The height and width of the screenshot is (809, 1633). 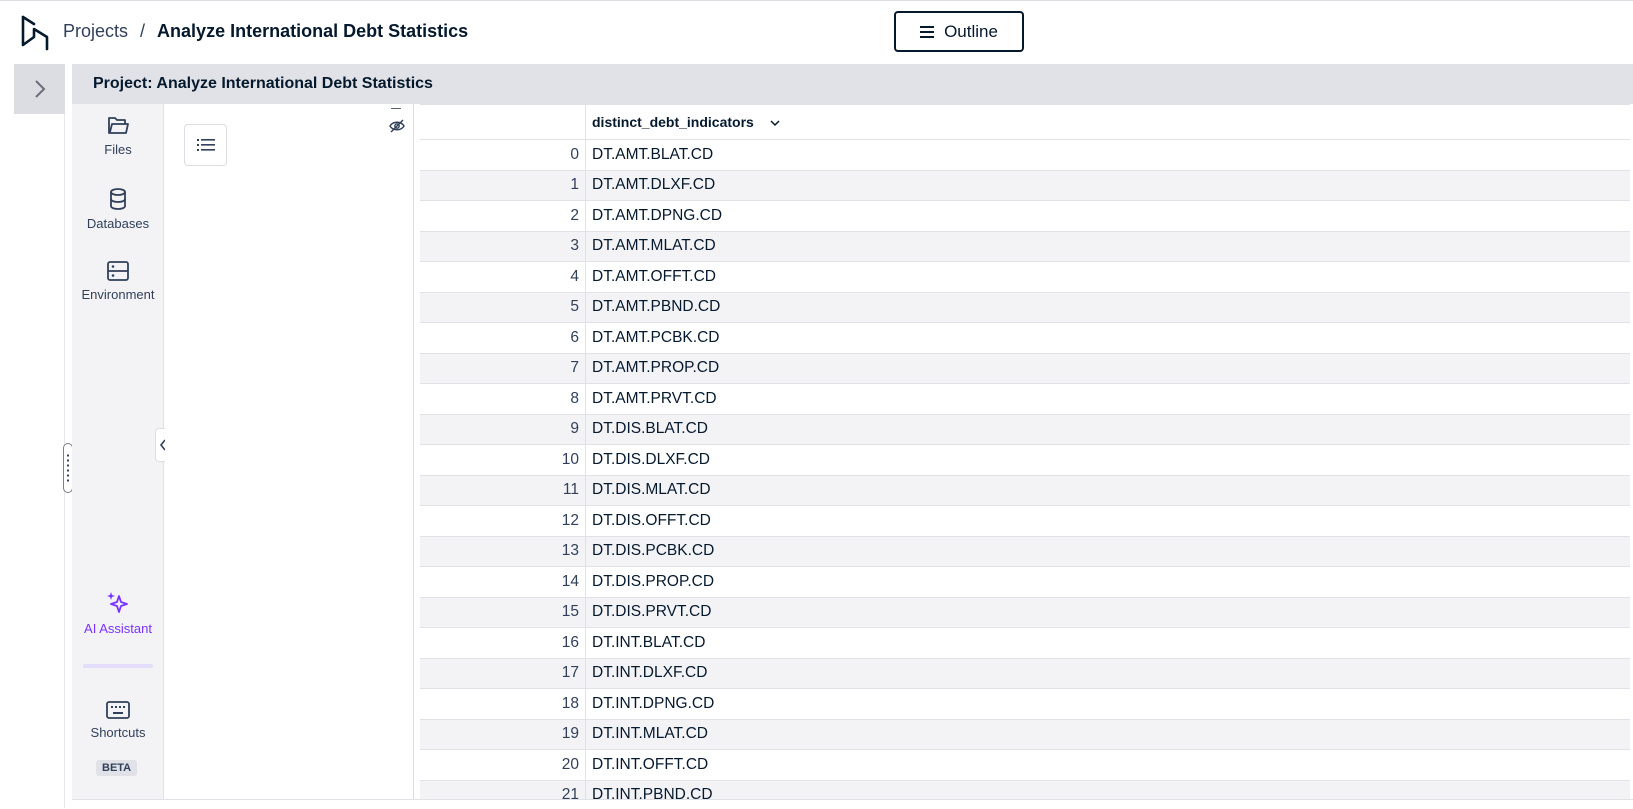 What do you see at coordinates (656, 368) in the screenshot?
I see `row-value: DT.AMT.PROP.CD` at bounding box center [656, 368].